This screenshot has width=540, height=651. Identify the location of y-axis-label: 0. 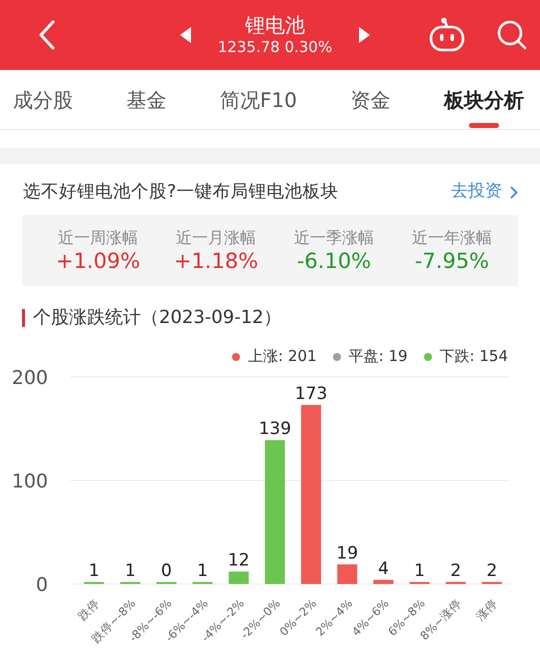
(42, 585).